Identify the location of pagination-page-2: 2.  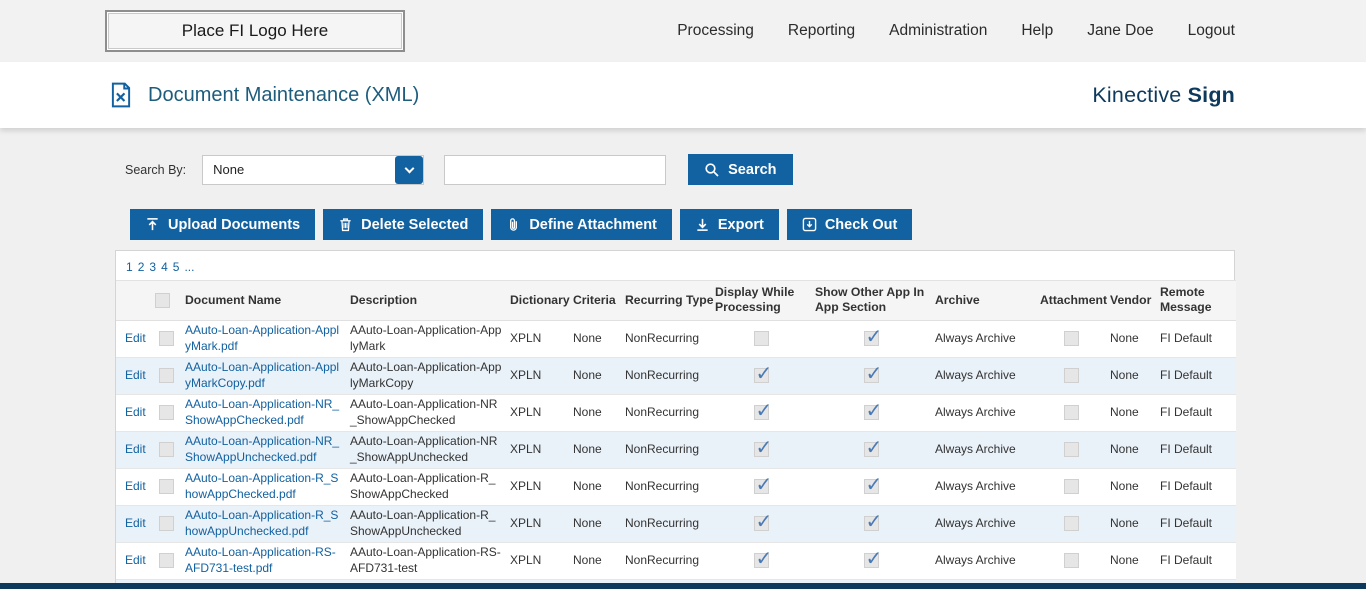
(141, 267).